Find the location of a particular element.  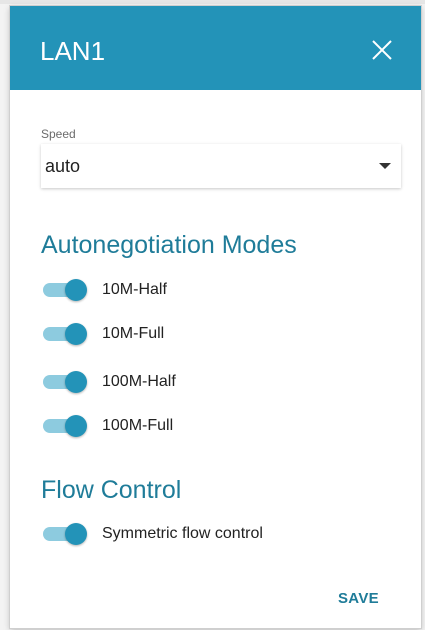

speed-value: auto is located at coordinates (63, 166).